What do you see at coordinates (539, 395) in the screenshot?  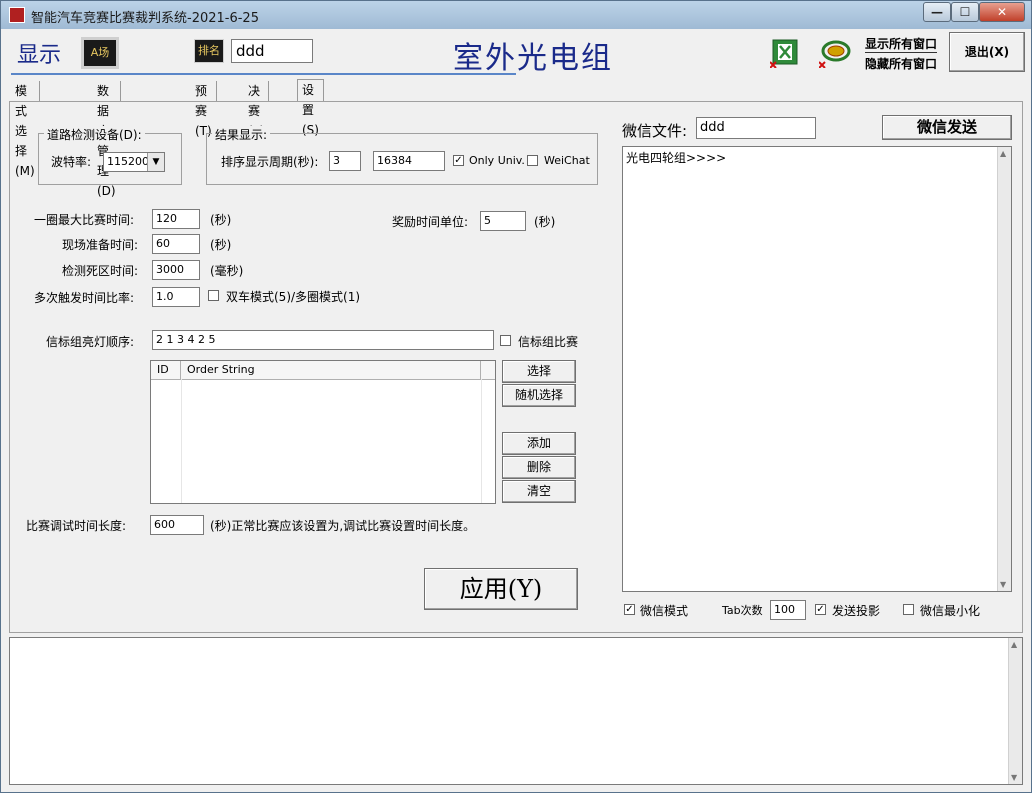 I see `random-select-button: 随机选择` at bounding box center [539, 395].